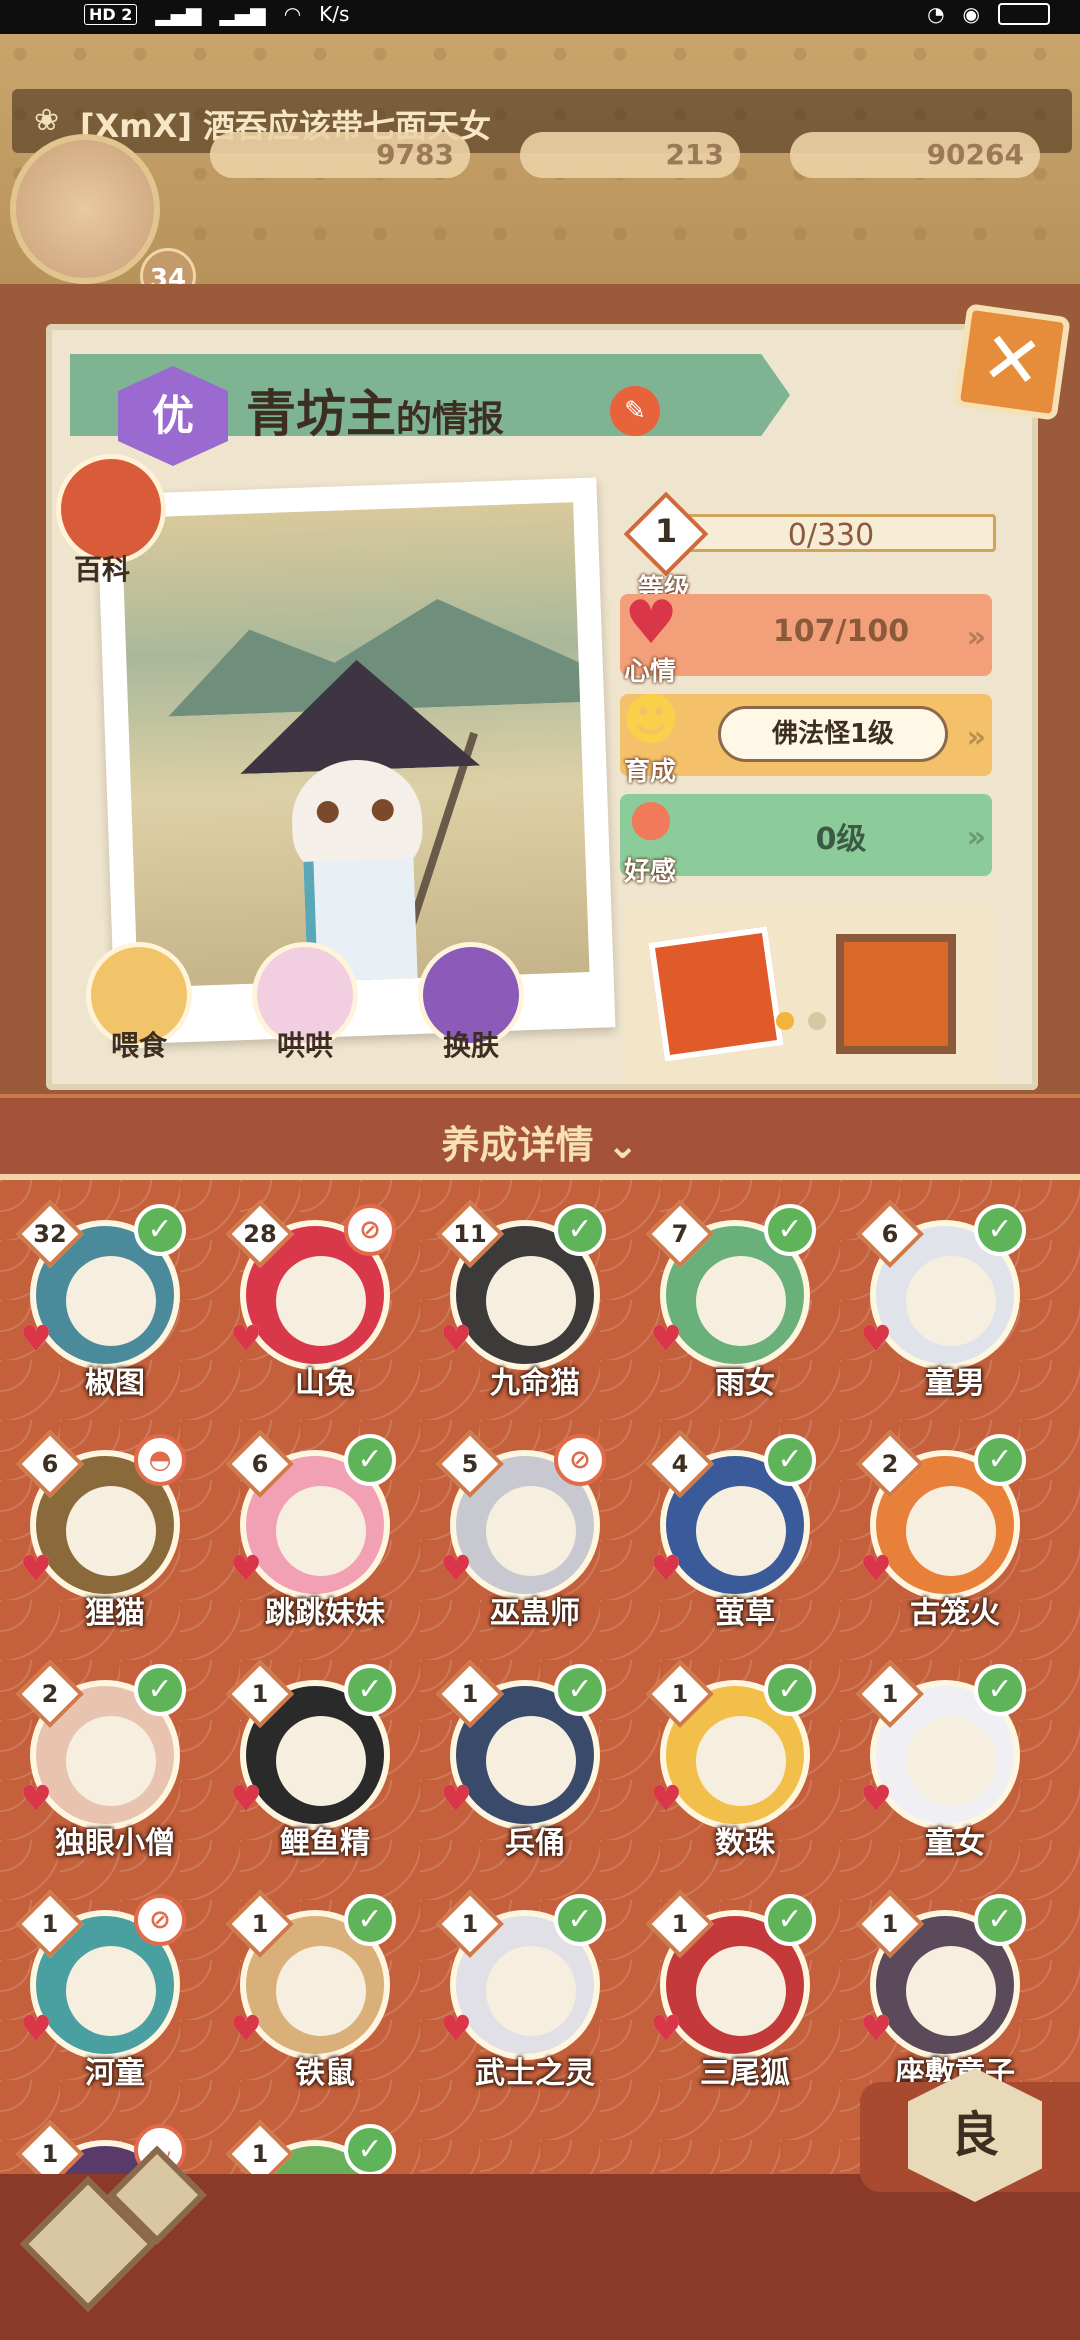  Describe the element at coordinates (622, 1145) in the screenshot. I see `chevron-down-icon: ⌄` at that location.